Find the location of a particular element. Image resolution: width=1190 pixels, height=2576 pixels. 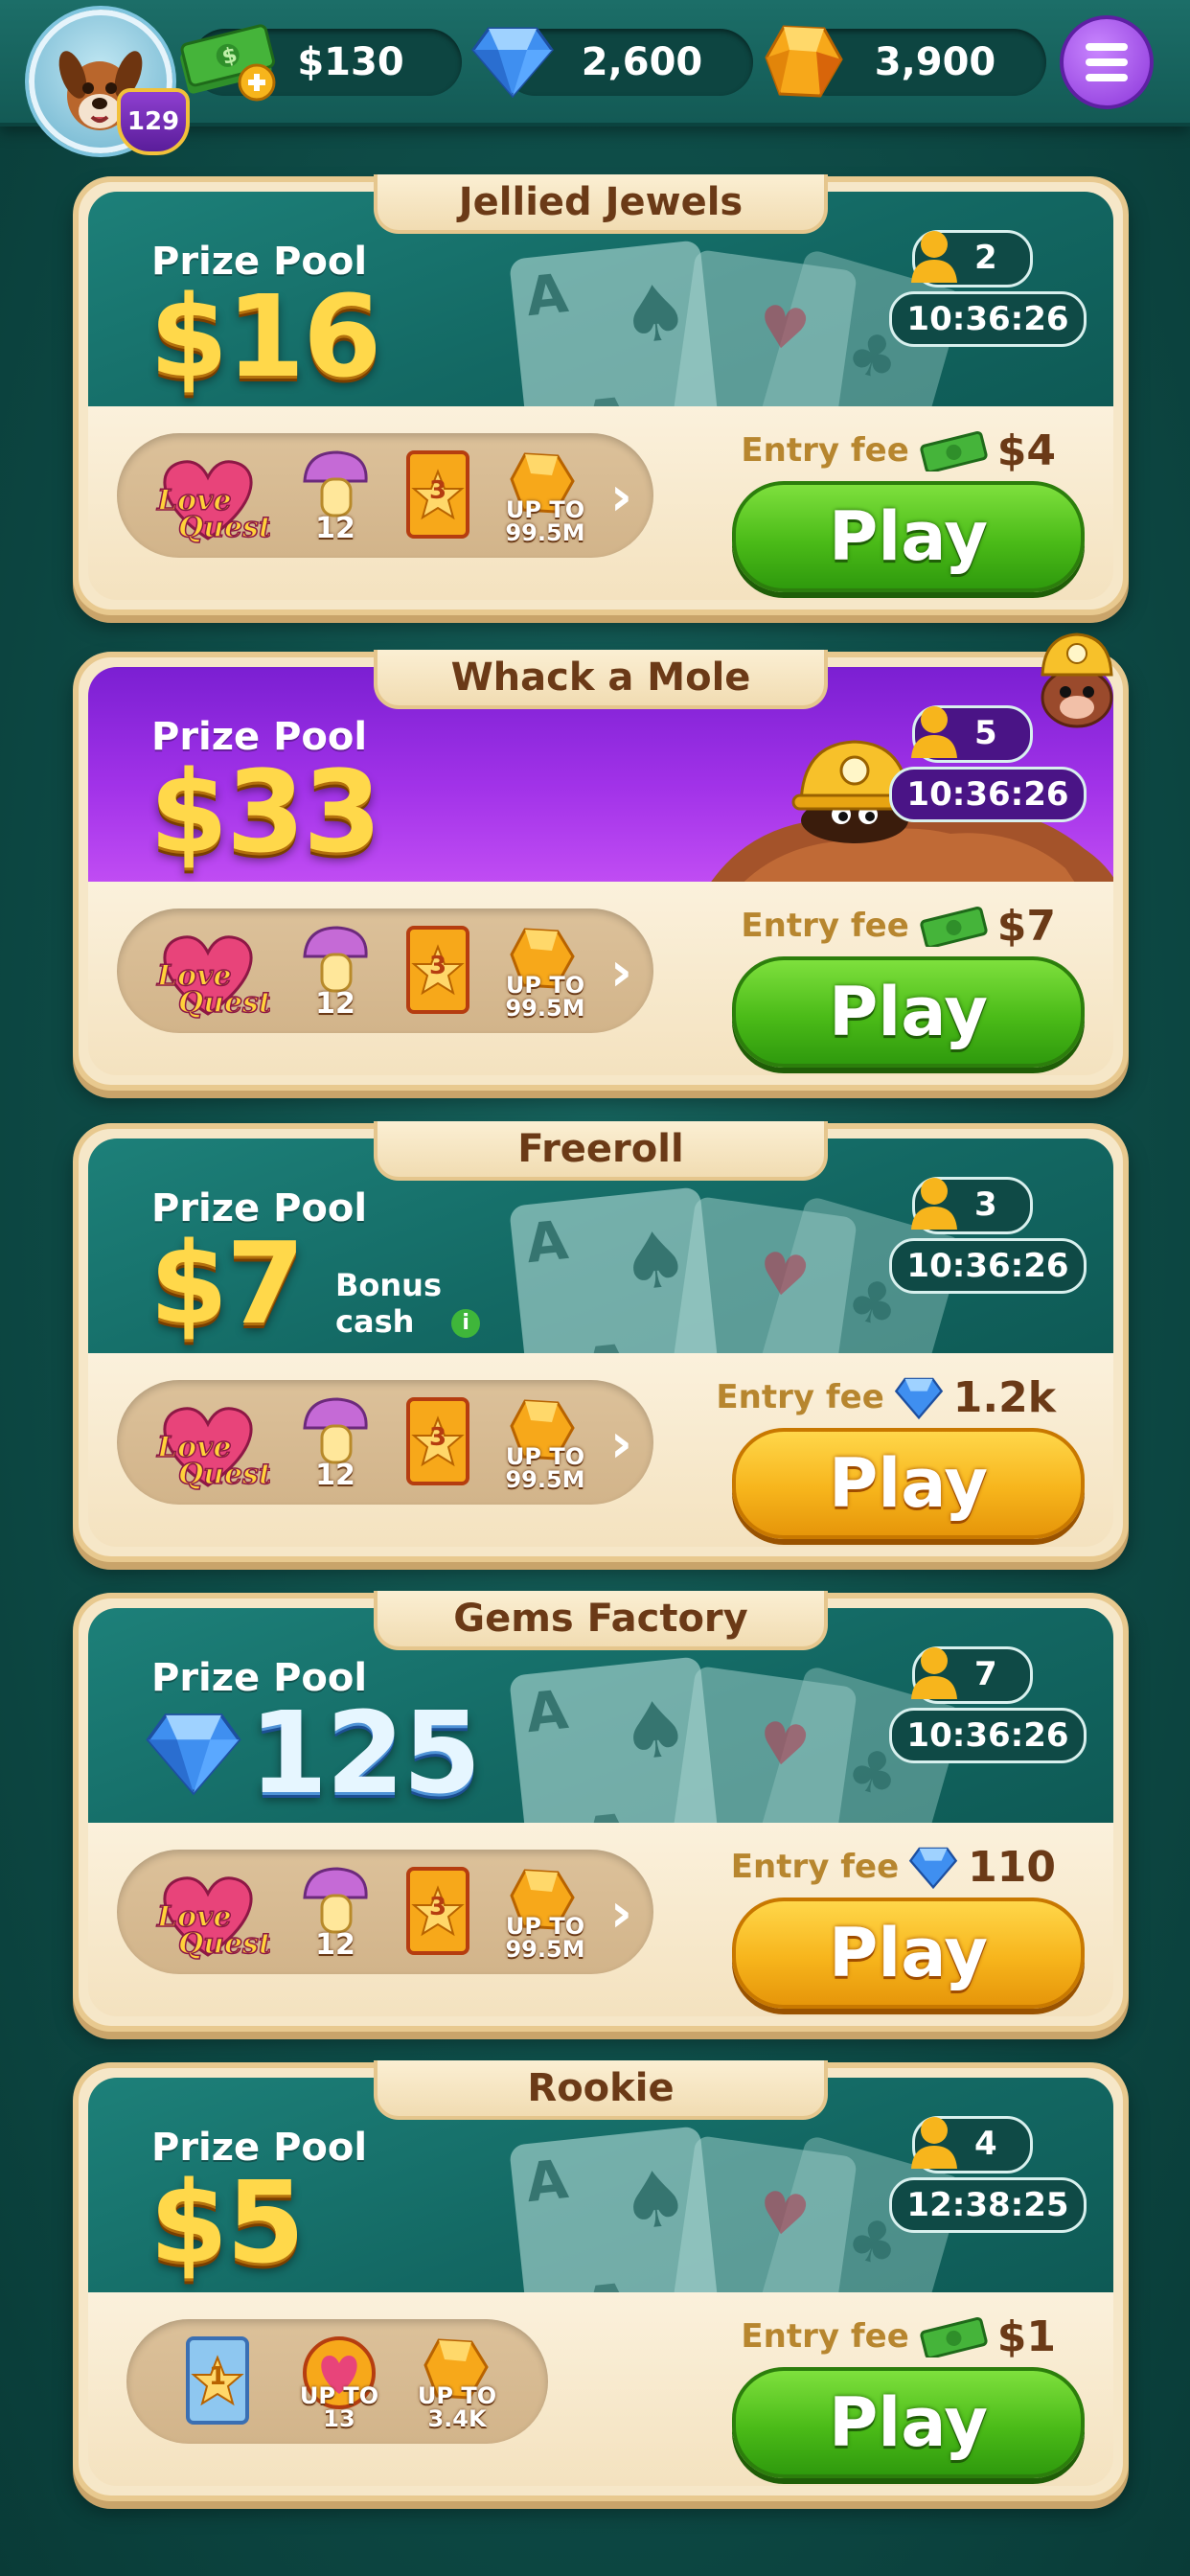

prize-pool-value: $33 is located at coordinates (265, 812).